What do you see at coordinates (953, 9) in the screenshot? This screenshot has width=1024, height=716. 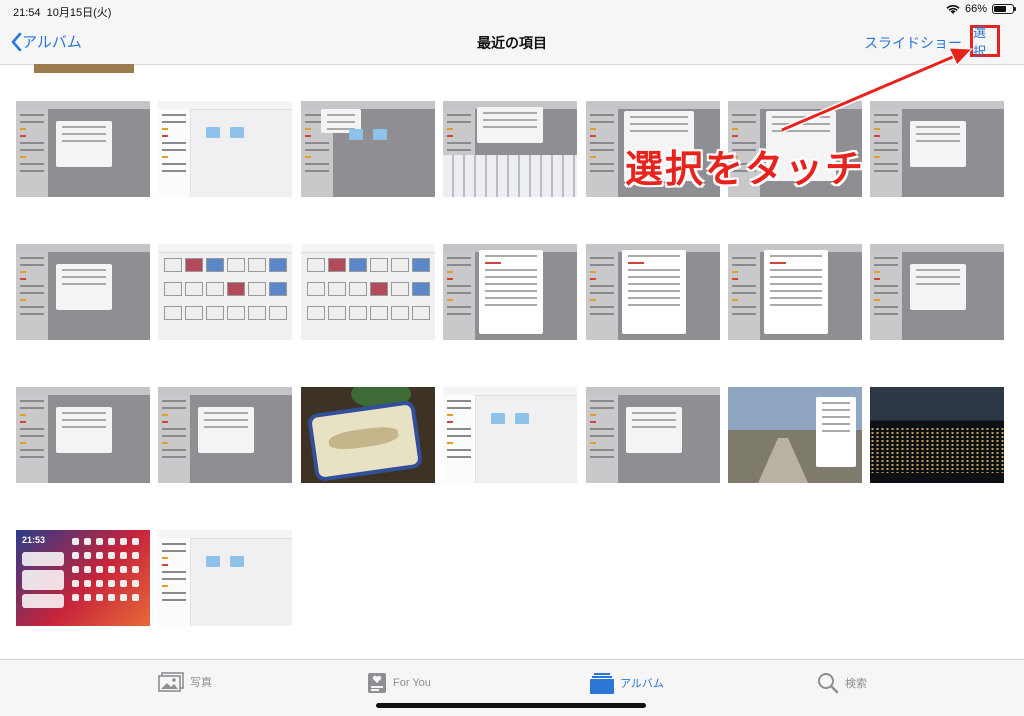 I see `wifi-icon` at bounding box center [953, 9].